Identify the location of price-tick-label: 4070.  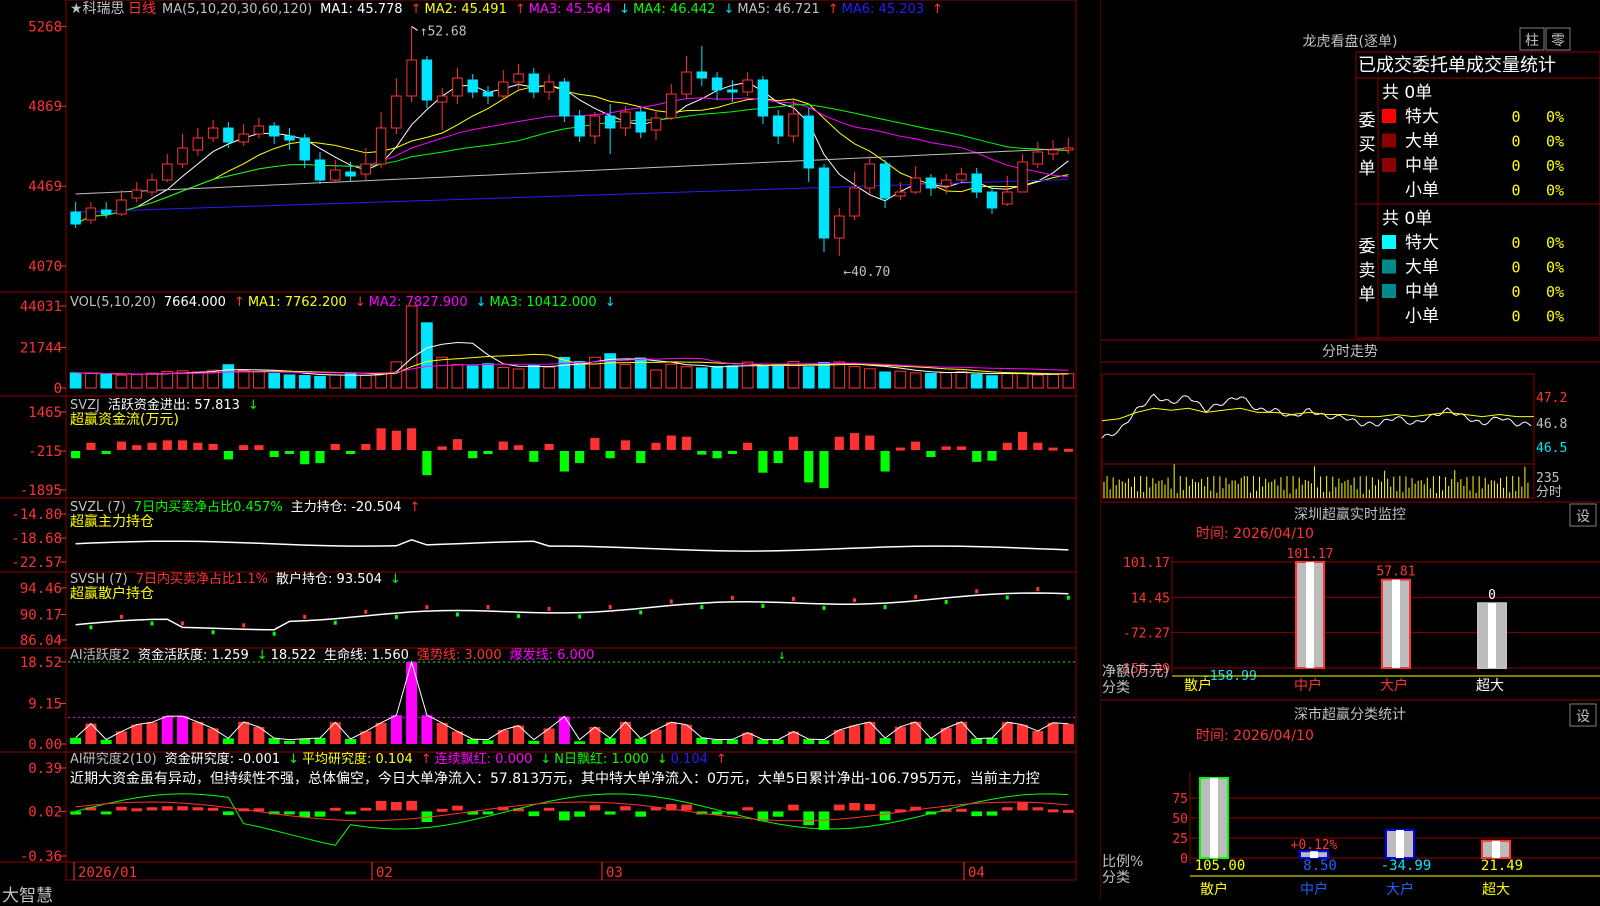
(45, 267).